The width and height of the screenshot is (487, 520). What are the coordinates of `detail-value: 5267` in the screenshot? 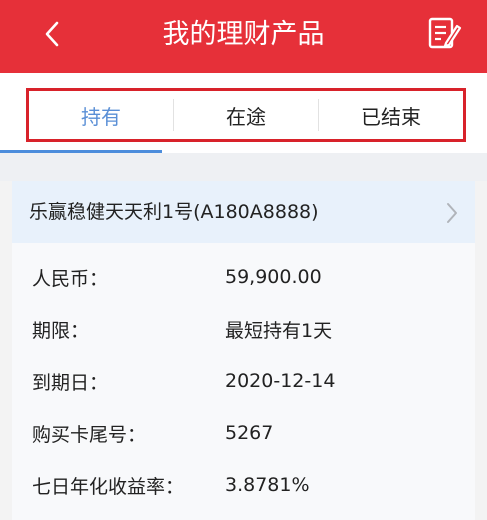 It's located at (249, 433).